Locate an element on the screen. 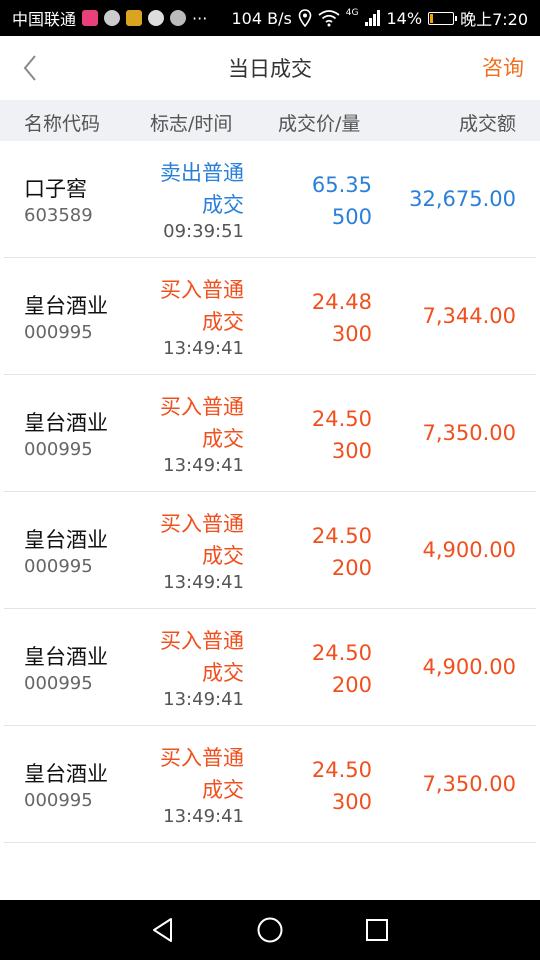  system-back-button is located at coordinates (163, 930).